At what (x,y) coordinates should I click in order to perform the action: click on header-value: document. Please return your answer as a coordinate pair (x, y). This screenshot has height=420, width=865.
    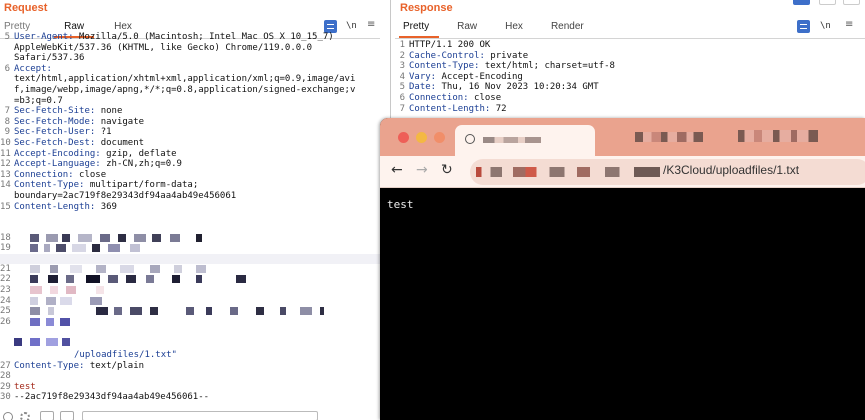
    Looking at the image, I should click on (120, 142).